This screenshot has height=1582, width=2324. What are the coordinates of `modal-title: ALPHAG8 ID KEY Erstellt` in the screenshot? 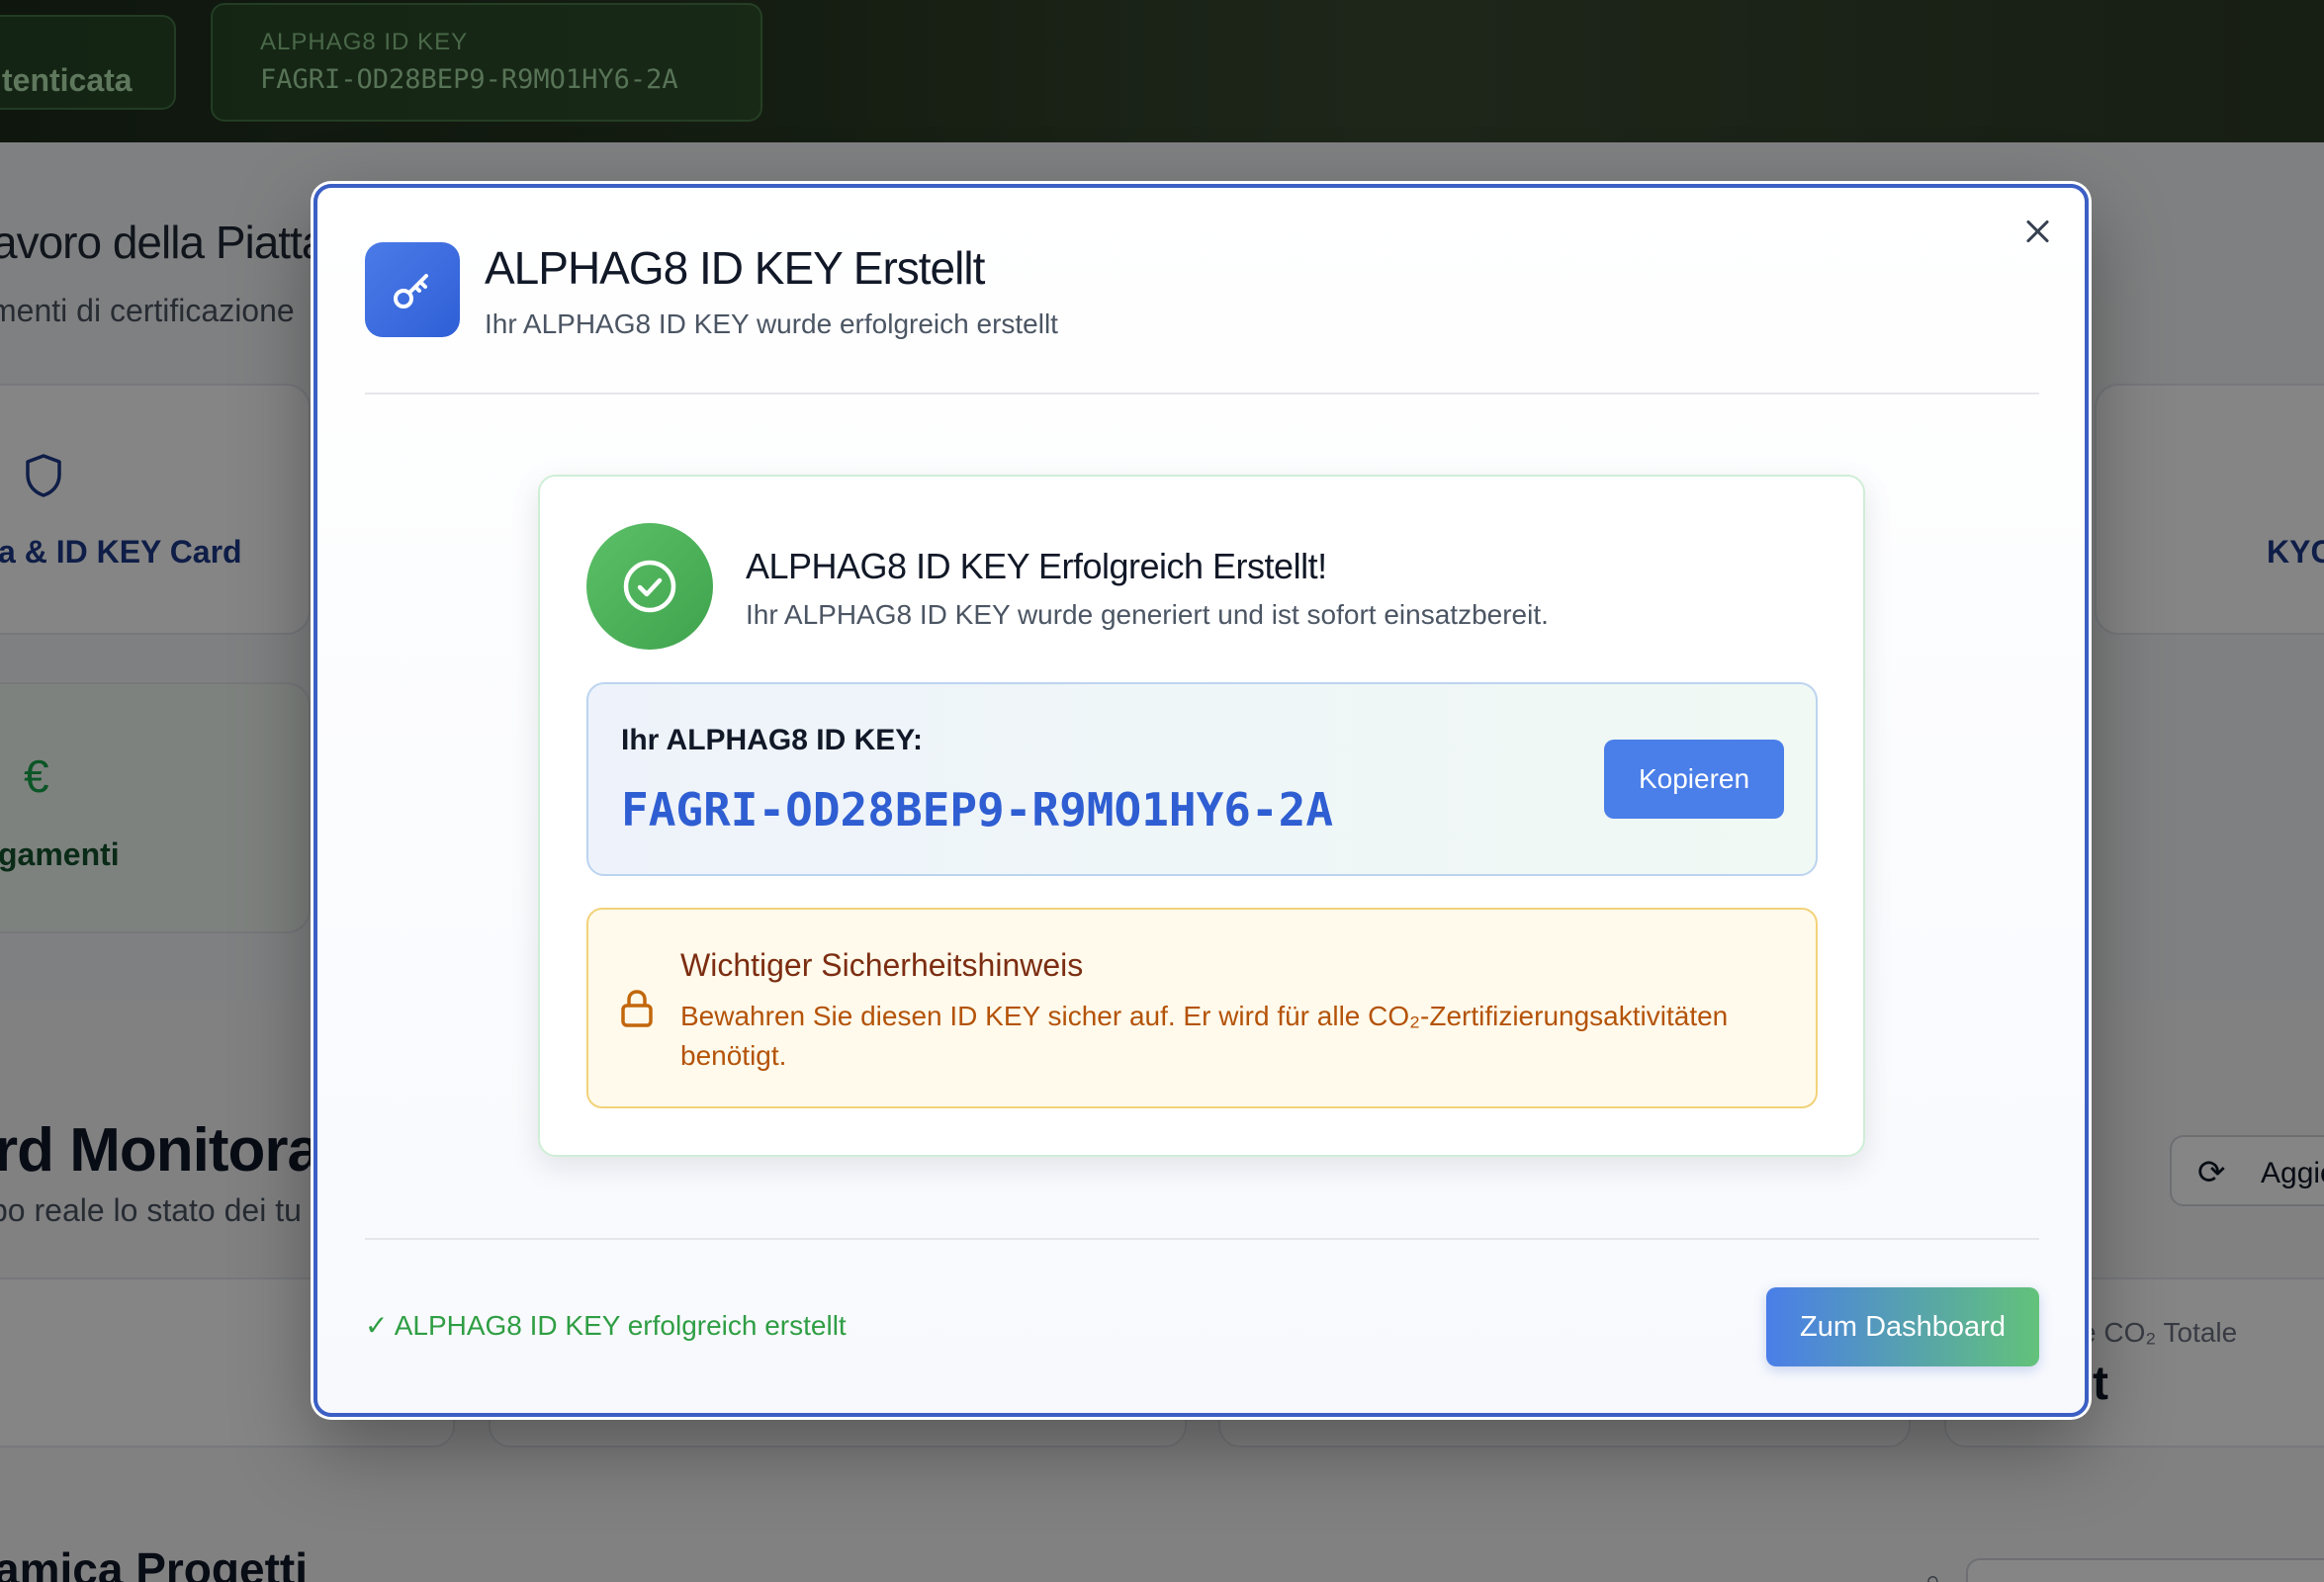 It's located at (735, 268).